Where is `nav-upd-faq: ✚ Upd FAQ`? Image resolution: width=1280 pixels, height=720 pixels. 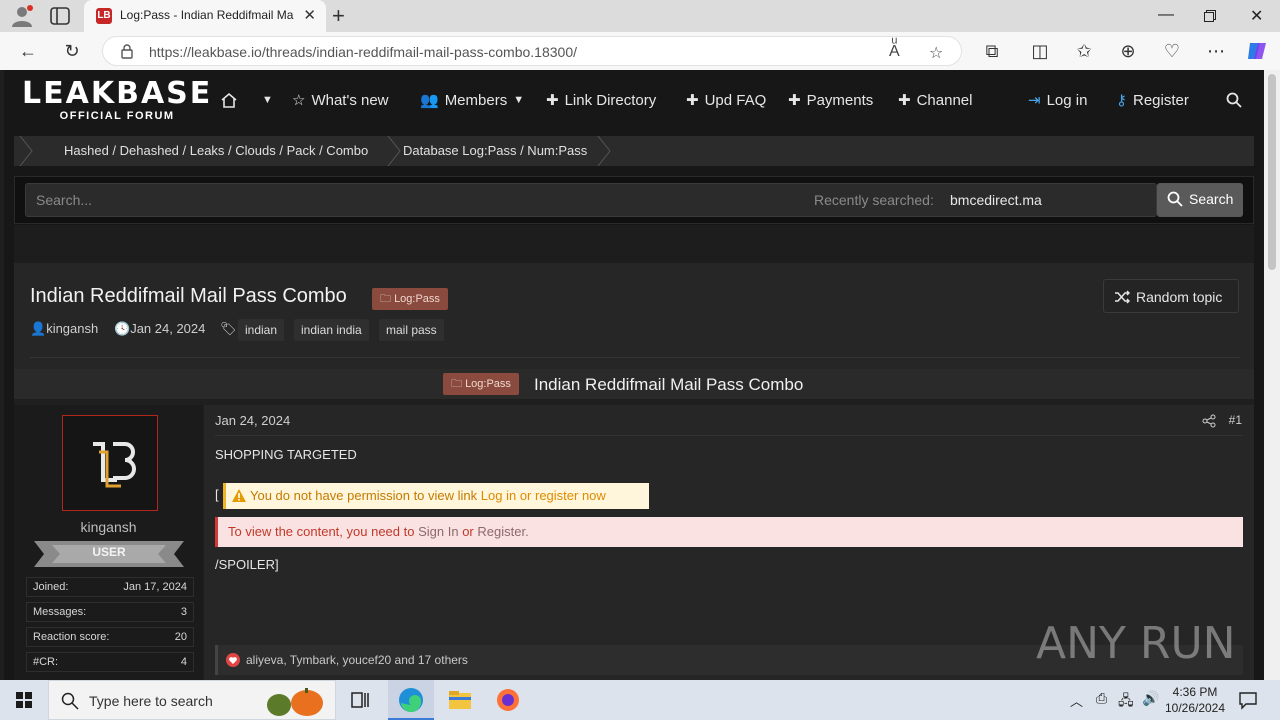 nav-upd-faq: ✚ Upd FAQ is located at coordinates (726, 100).